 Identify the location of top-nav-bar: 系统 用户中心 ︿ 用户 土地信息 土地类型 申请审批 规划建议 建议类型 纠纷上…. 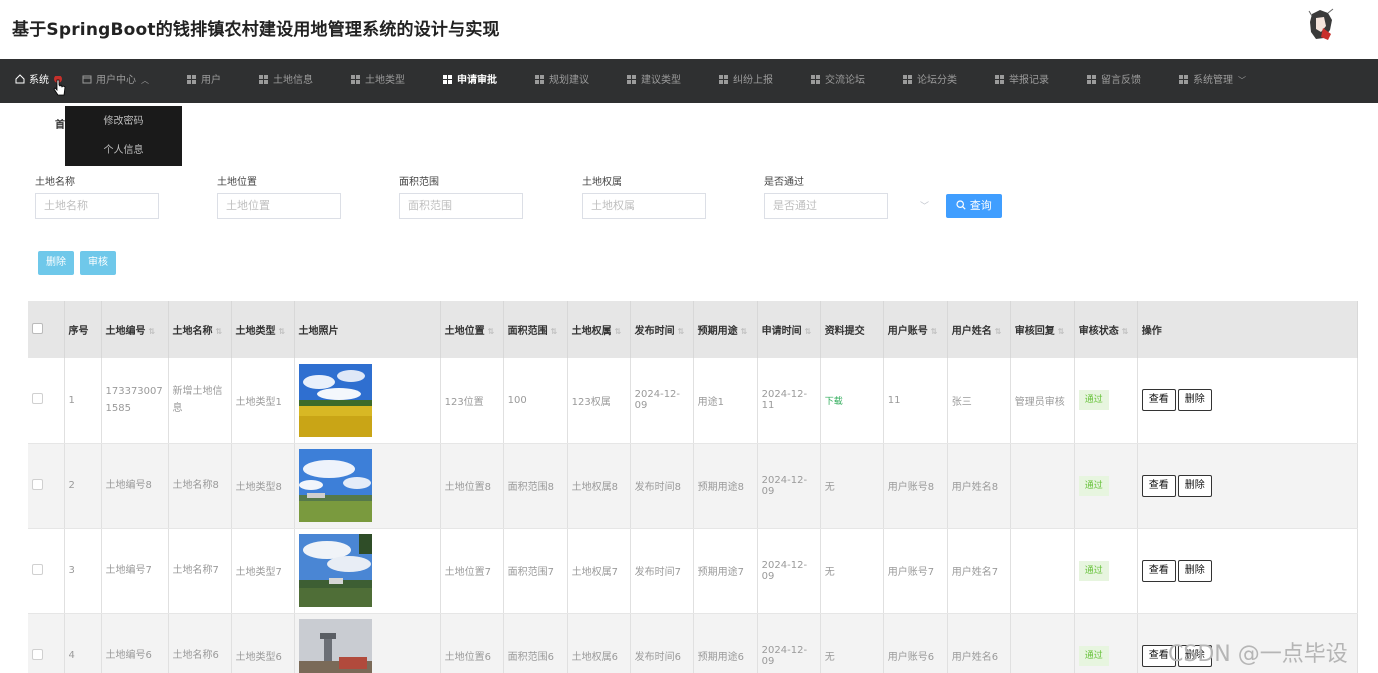
(689, 81).